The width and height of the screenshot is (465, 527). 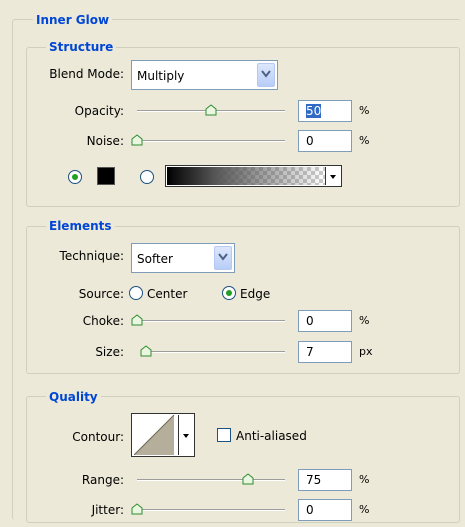 What do you see at coordinates (246, 176) in the screenshot?
I see `gradient-swatch` at bounding box center [246, 176].